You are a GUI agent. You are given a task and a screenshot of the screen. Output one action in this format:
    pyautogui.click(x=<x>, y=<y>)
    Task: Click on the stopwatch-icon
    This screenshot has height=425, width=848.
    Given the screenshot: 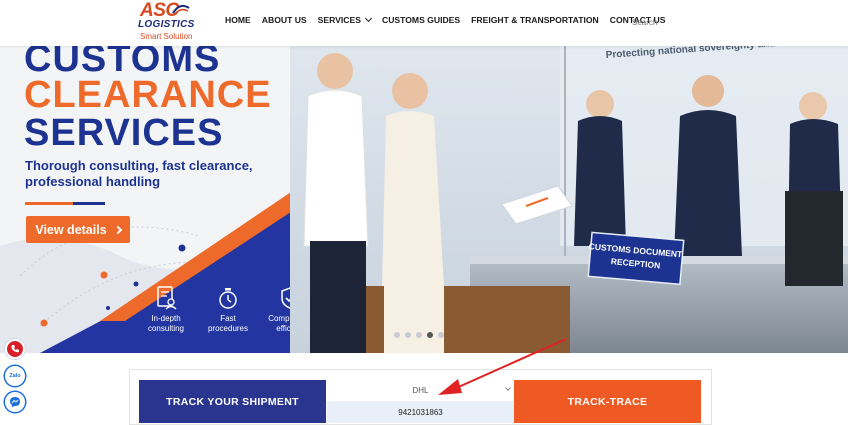 What is the action you would take?
    pyautogui.click(x=228, y=298)
    